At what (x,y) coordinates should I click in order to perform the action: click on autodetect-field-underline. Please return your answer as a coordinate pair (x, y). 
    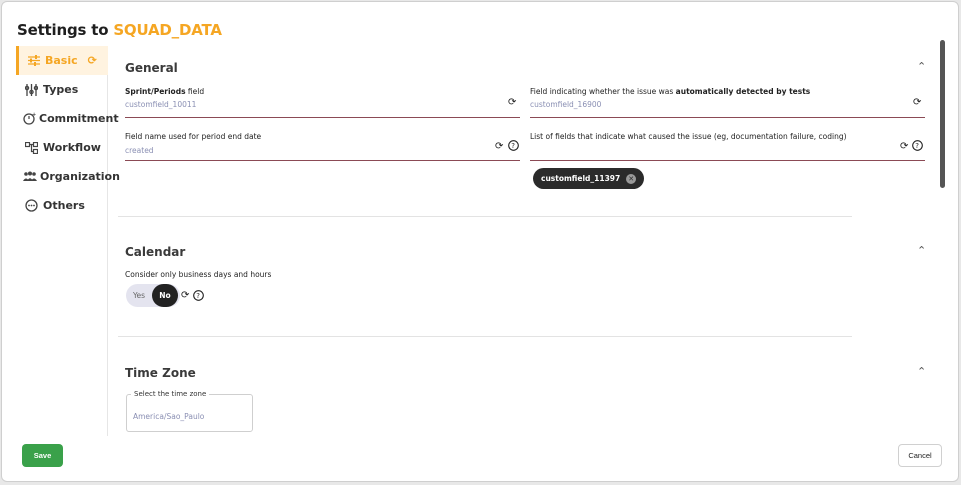
    Looking at the image, I should click on (727, 117).